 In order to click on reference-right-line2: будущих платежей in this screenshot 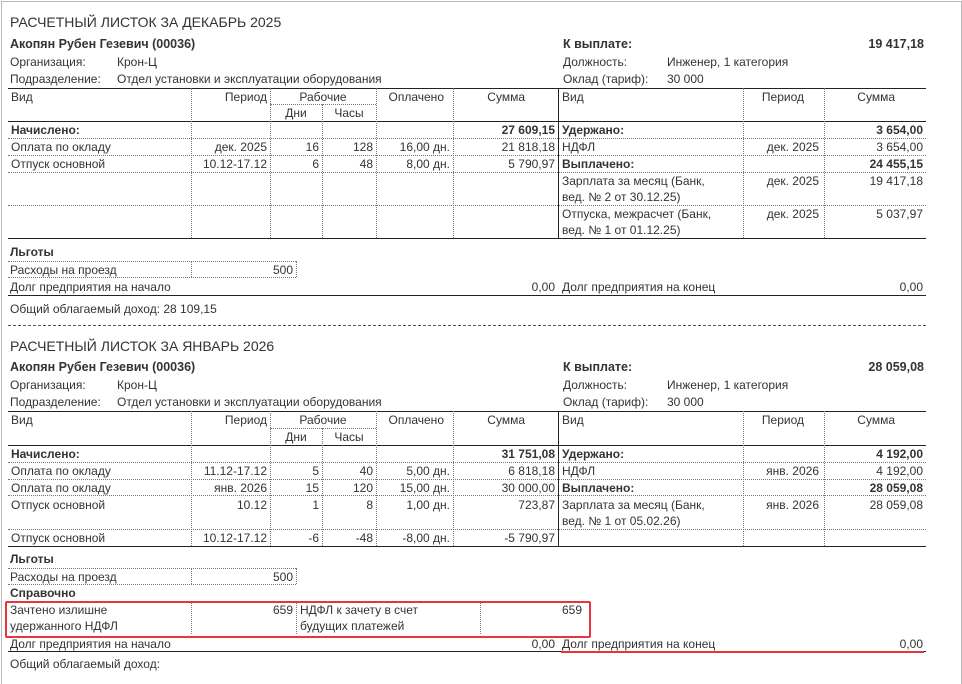, I will do `click(352, 626)`.